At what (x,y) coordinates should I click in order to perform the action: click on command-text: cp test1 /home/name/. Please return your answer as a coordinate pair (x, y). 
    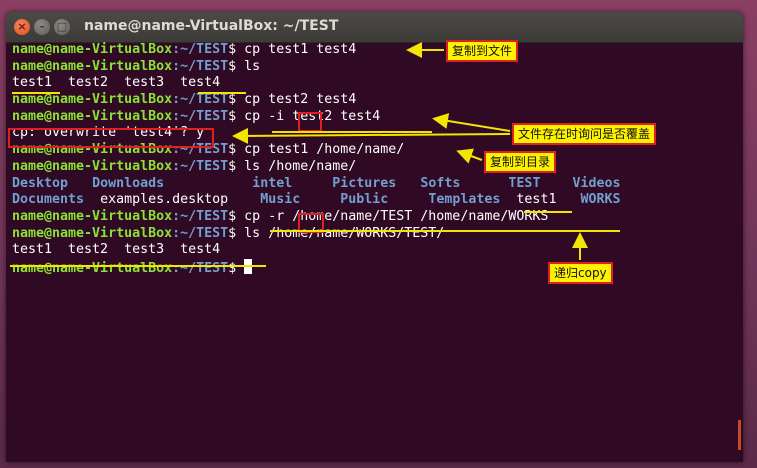
    Looking at the image, I should click on (324, 150).